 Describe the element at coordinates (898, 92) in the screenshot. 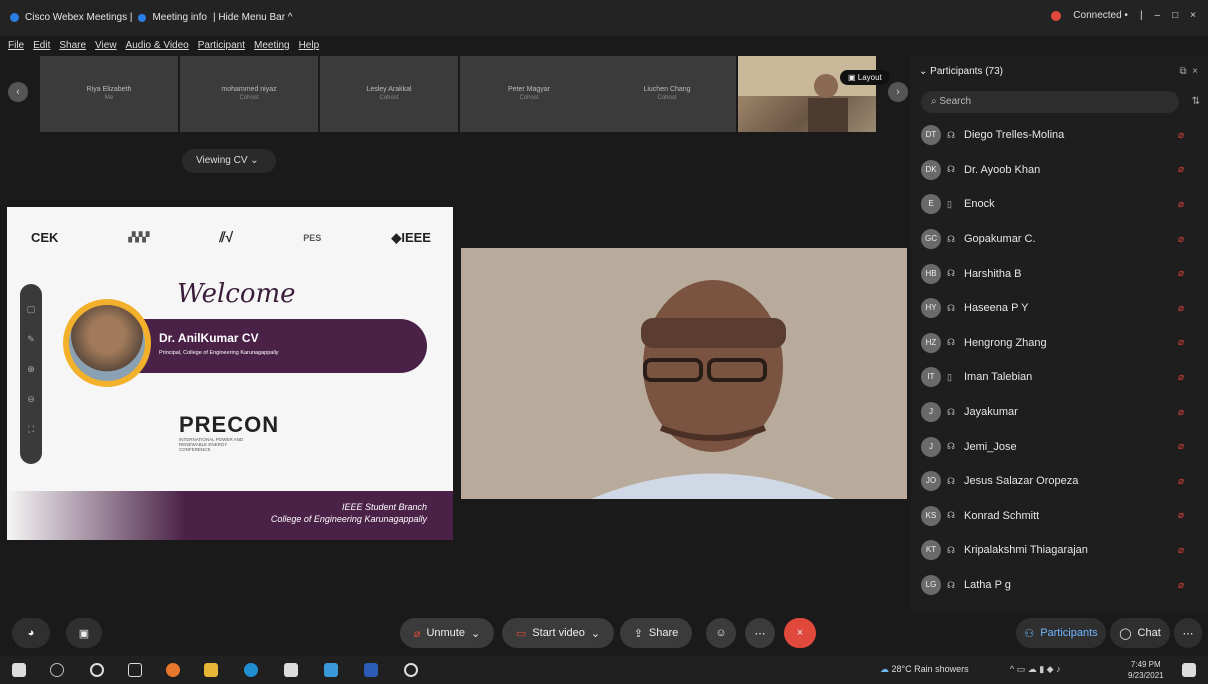

I see `thumbnail-next-button: ›` at that location.